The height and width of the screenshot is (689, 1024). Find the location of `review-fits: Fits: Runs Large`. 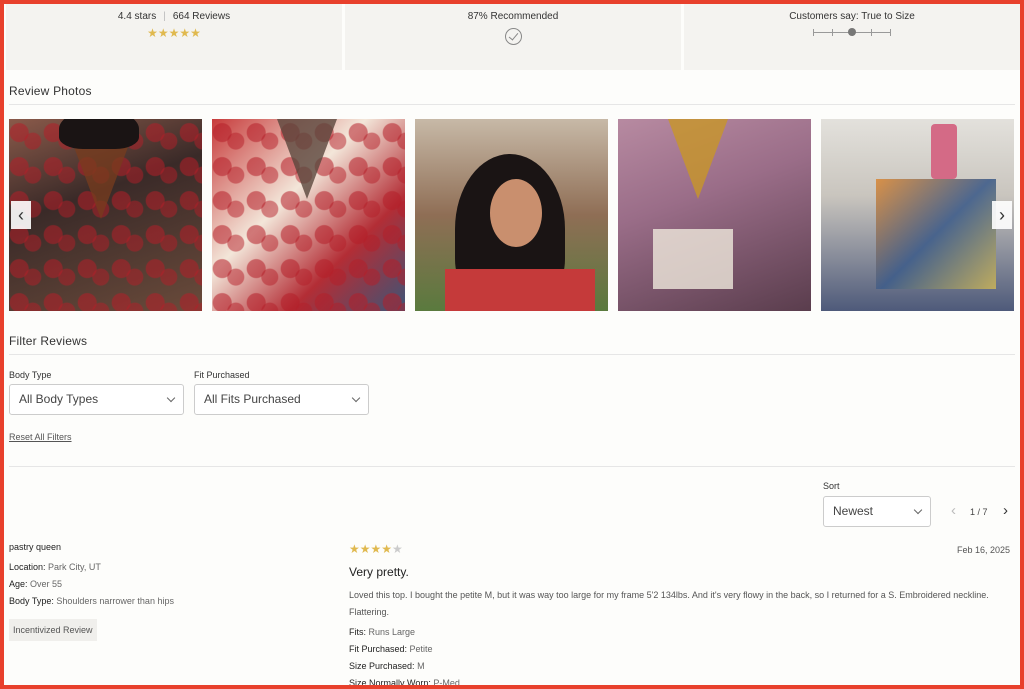

review-fits: Fits: Runs Large is located at coordinates (382, 632).